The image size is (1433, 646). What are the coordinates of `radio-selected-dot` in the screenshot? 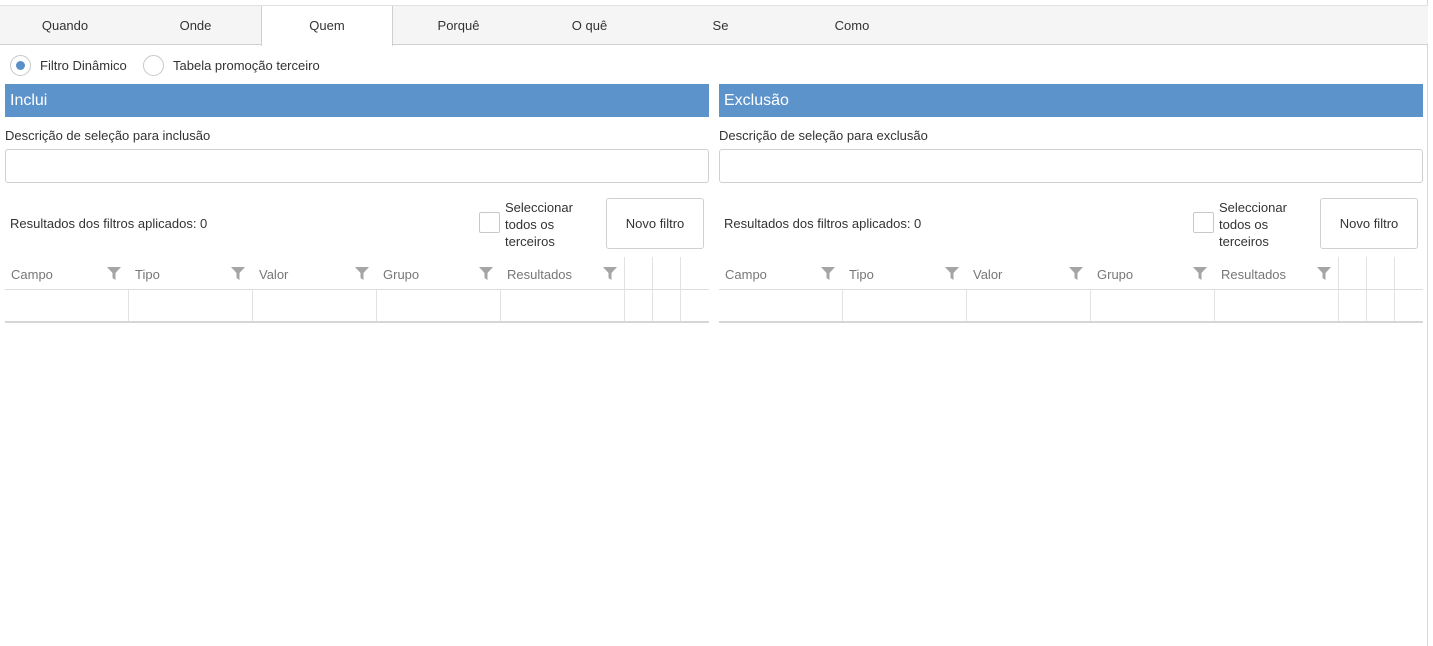 It's located at (20, 65).